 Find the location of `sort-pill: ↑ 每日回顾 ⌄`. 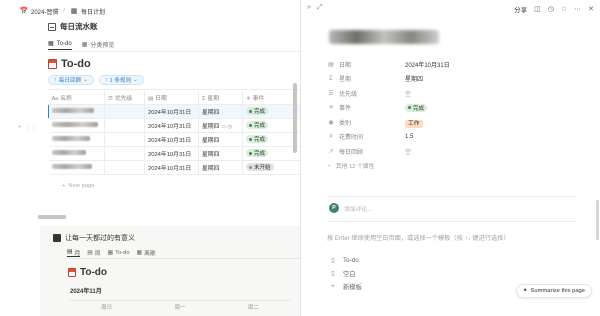

sort-pill: ↑ 每日回顾 ⌄ is located at coordinates (71, 80).